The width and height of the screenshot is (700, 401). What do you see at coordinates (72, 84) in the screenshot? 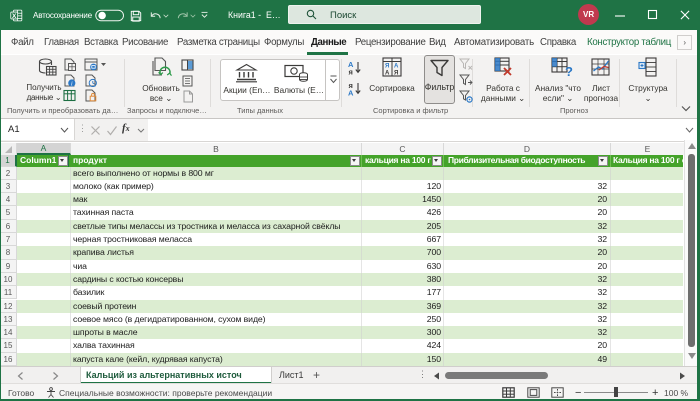
I see `svg-text: i` at bounding box center [72, 84].